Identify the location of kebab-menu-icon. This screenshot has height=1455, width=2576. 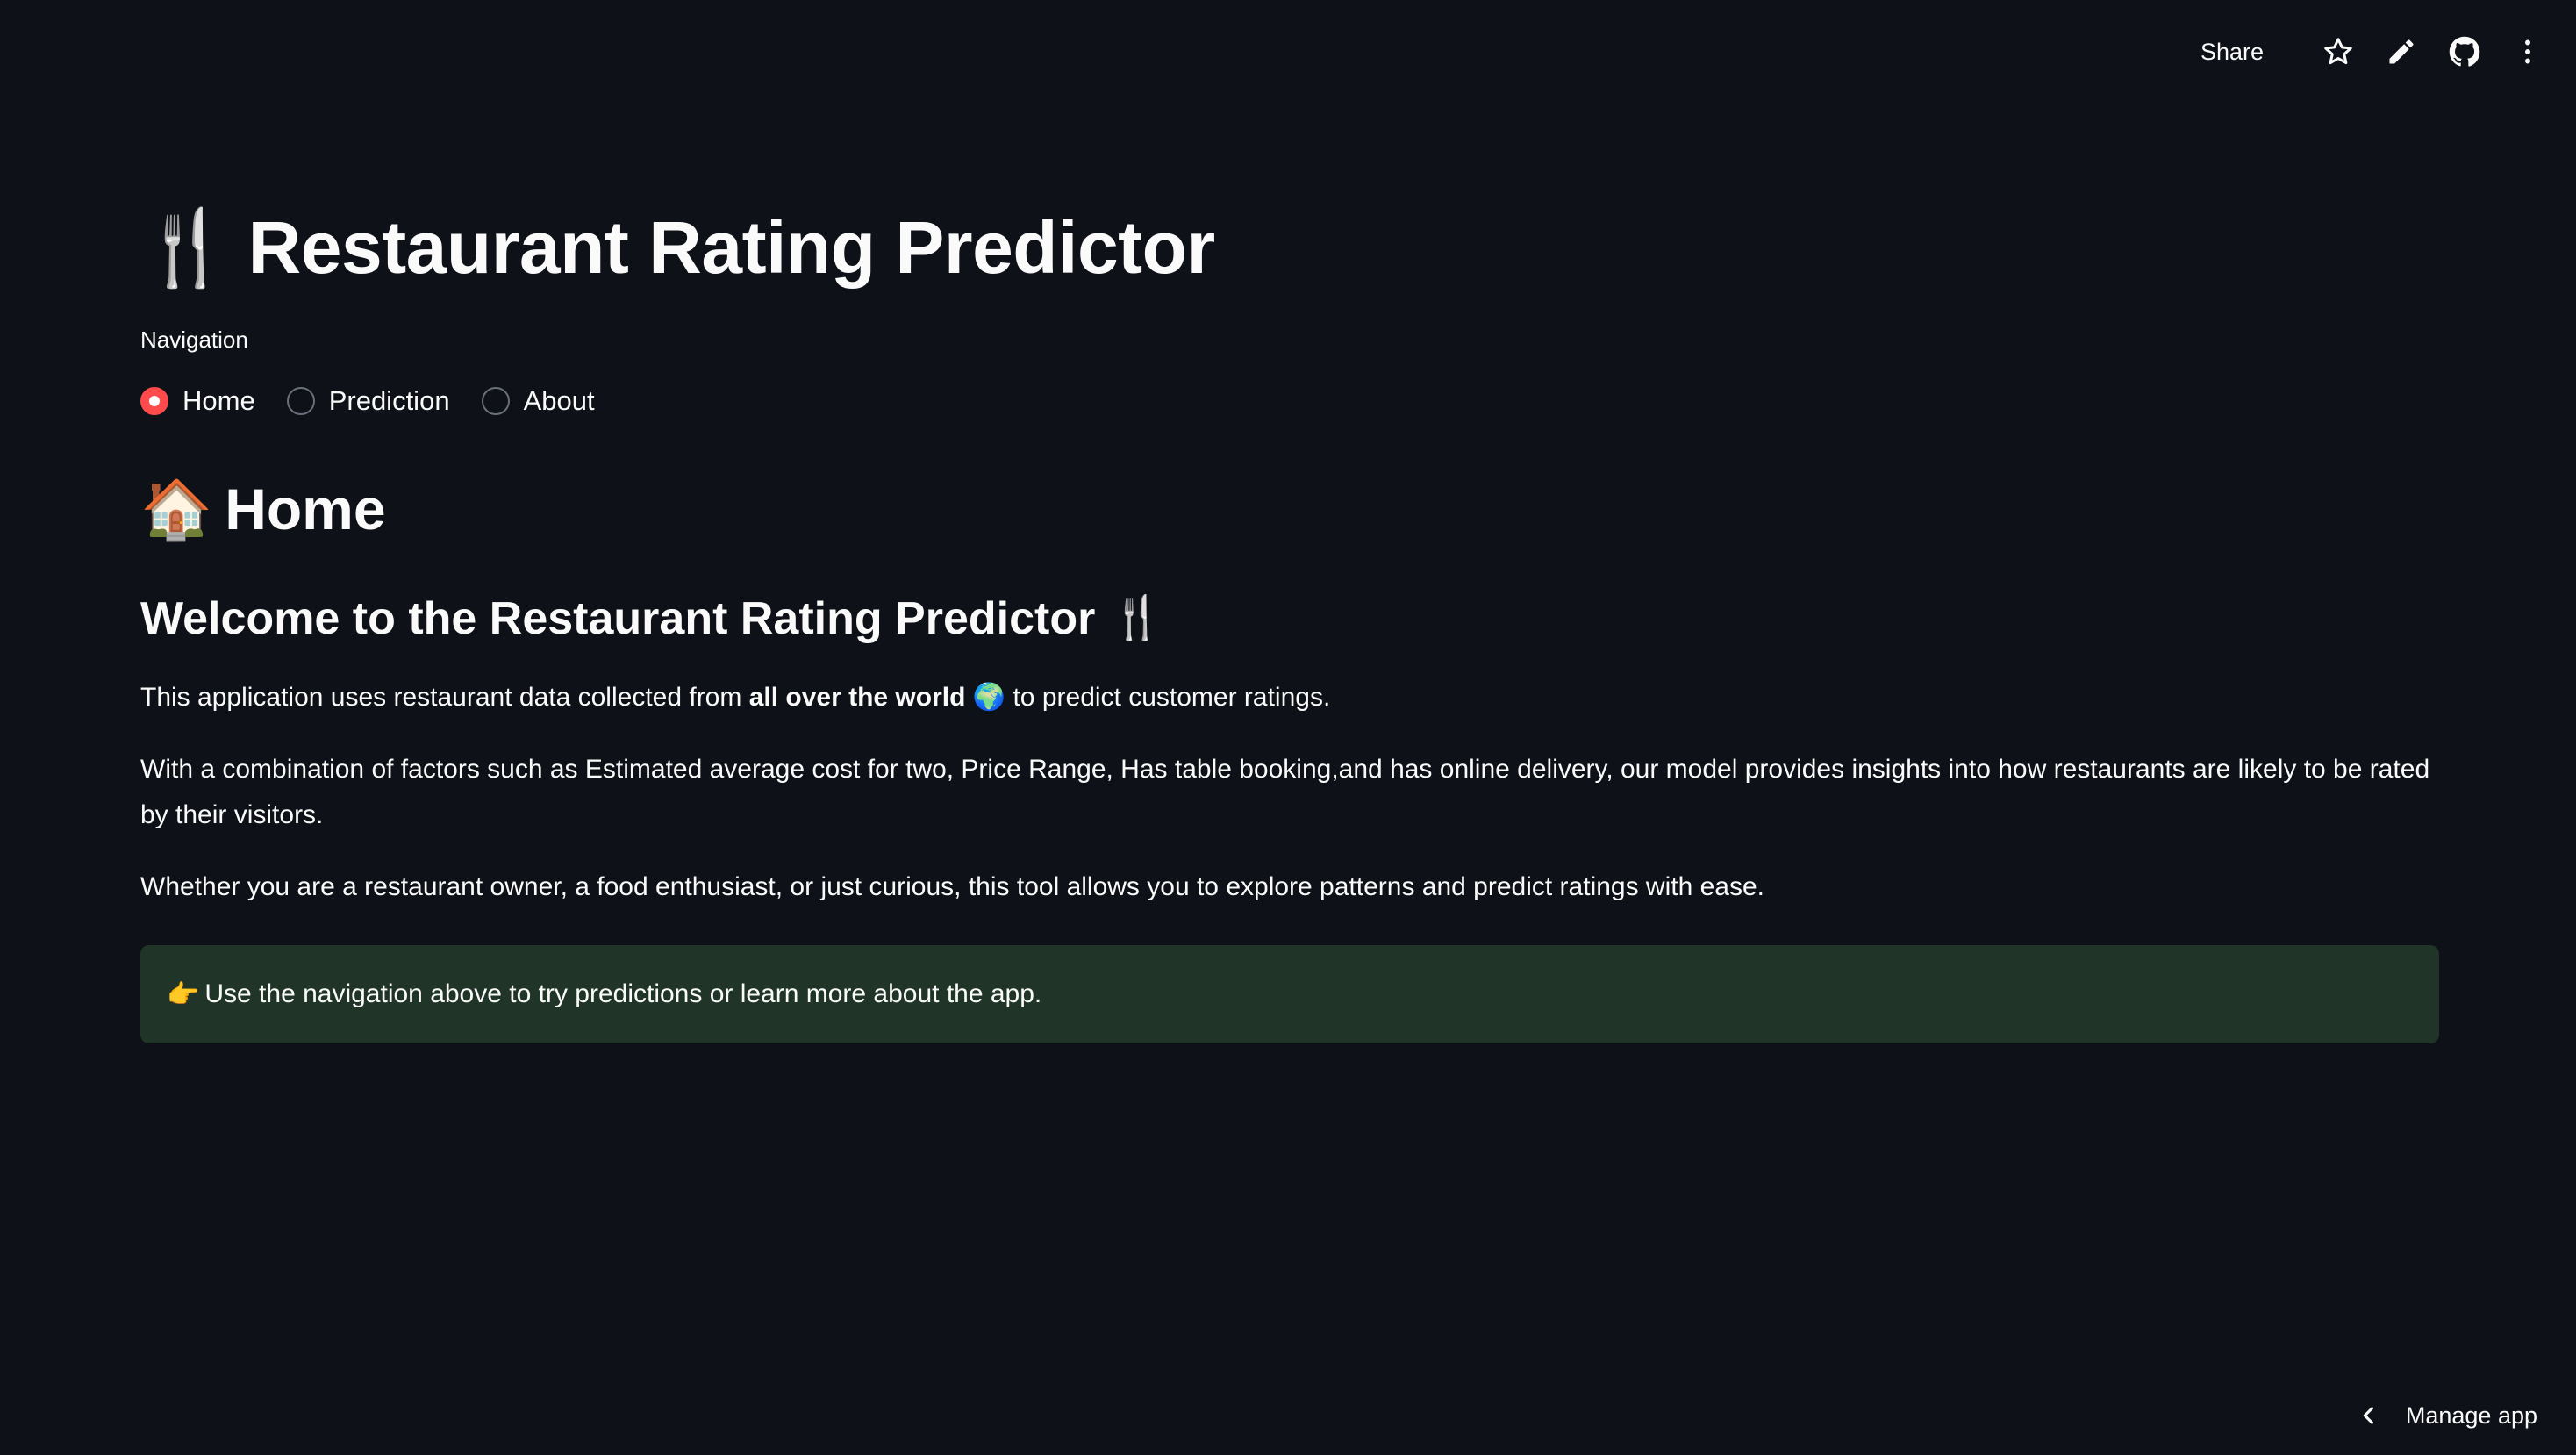
(2528, 52).